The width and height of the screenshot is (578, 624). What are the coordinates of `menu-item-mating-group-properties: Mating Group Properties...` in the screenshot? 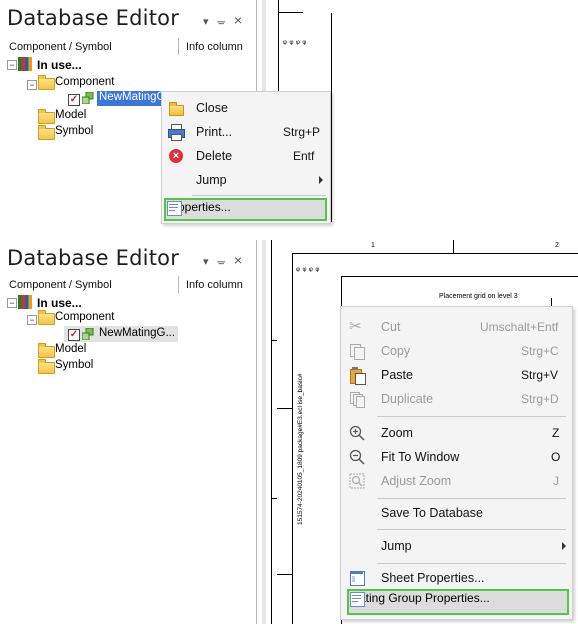 It's located at (458, 602).